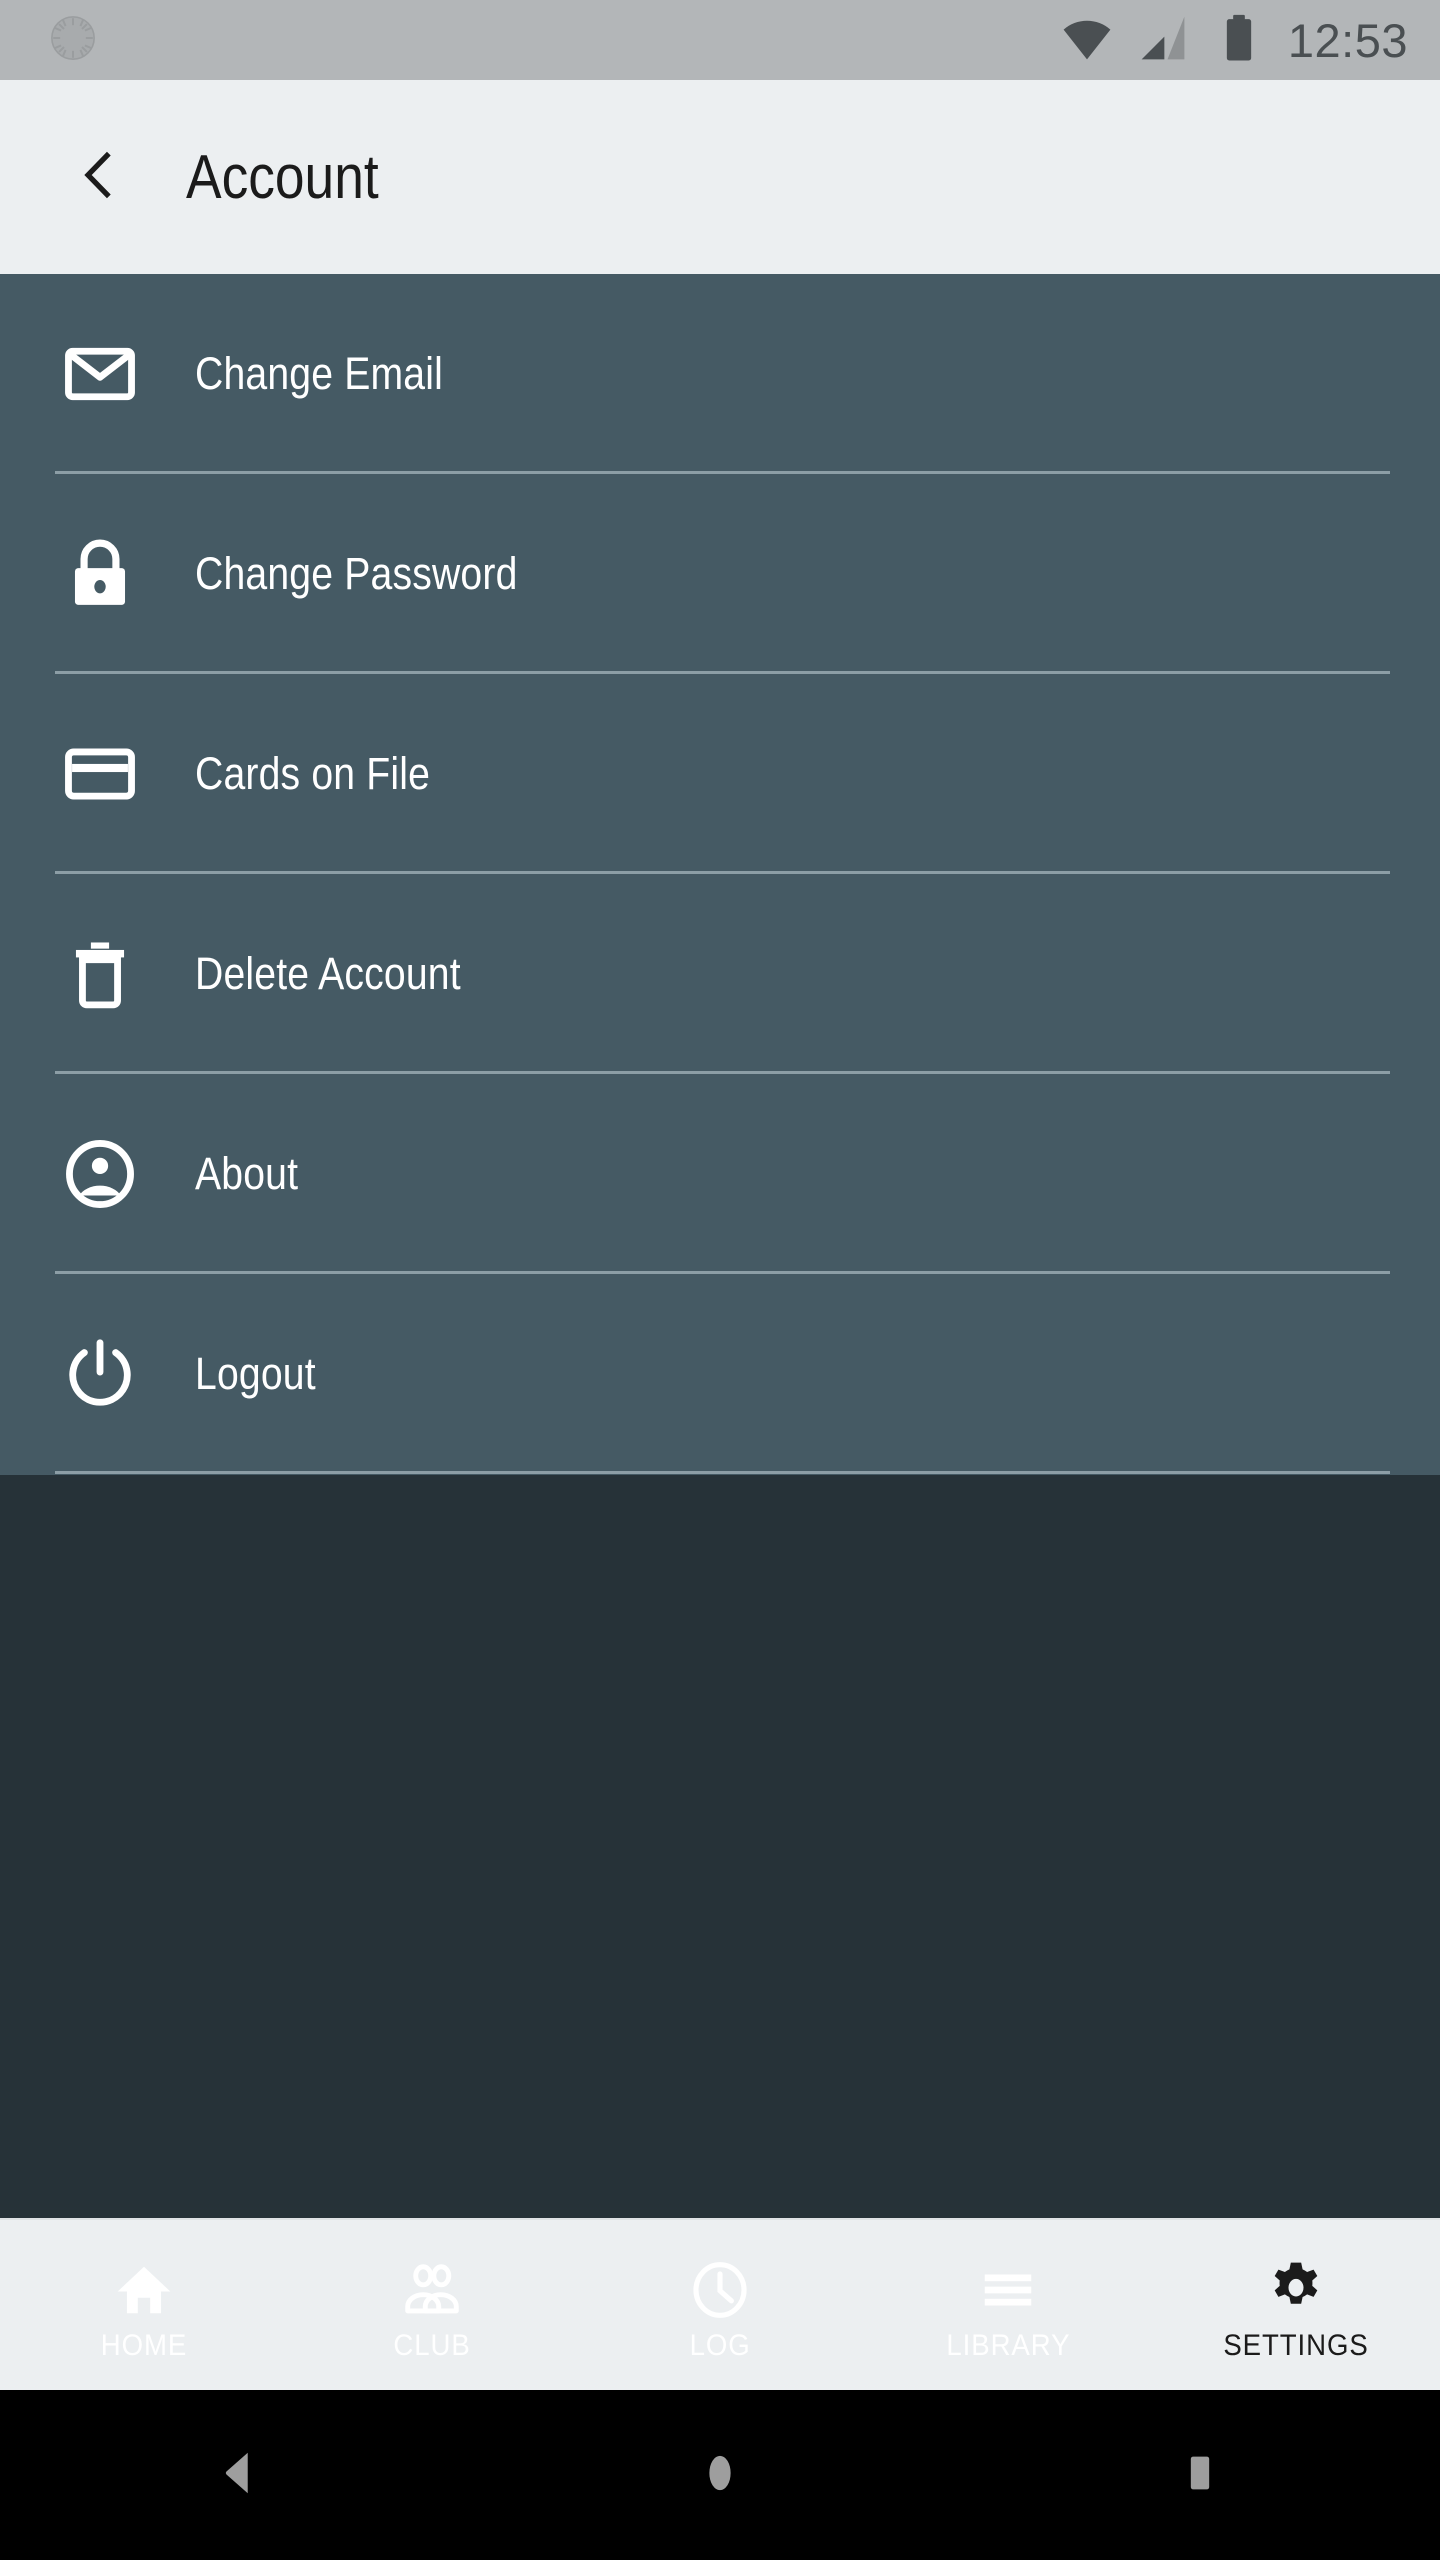 Image resolution: width=1440 pixels, height=2560 pixels. I want to click on status-bar-right: 12:53, so click(1234, 40).